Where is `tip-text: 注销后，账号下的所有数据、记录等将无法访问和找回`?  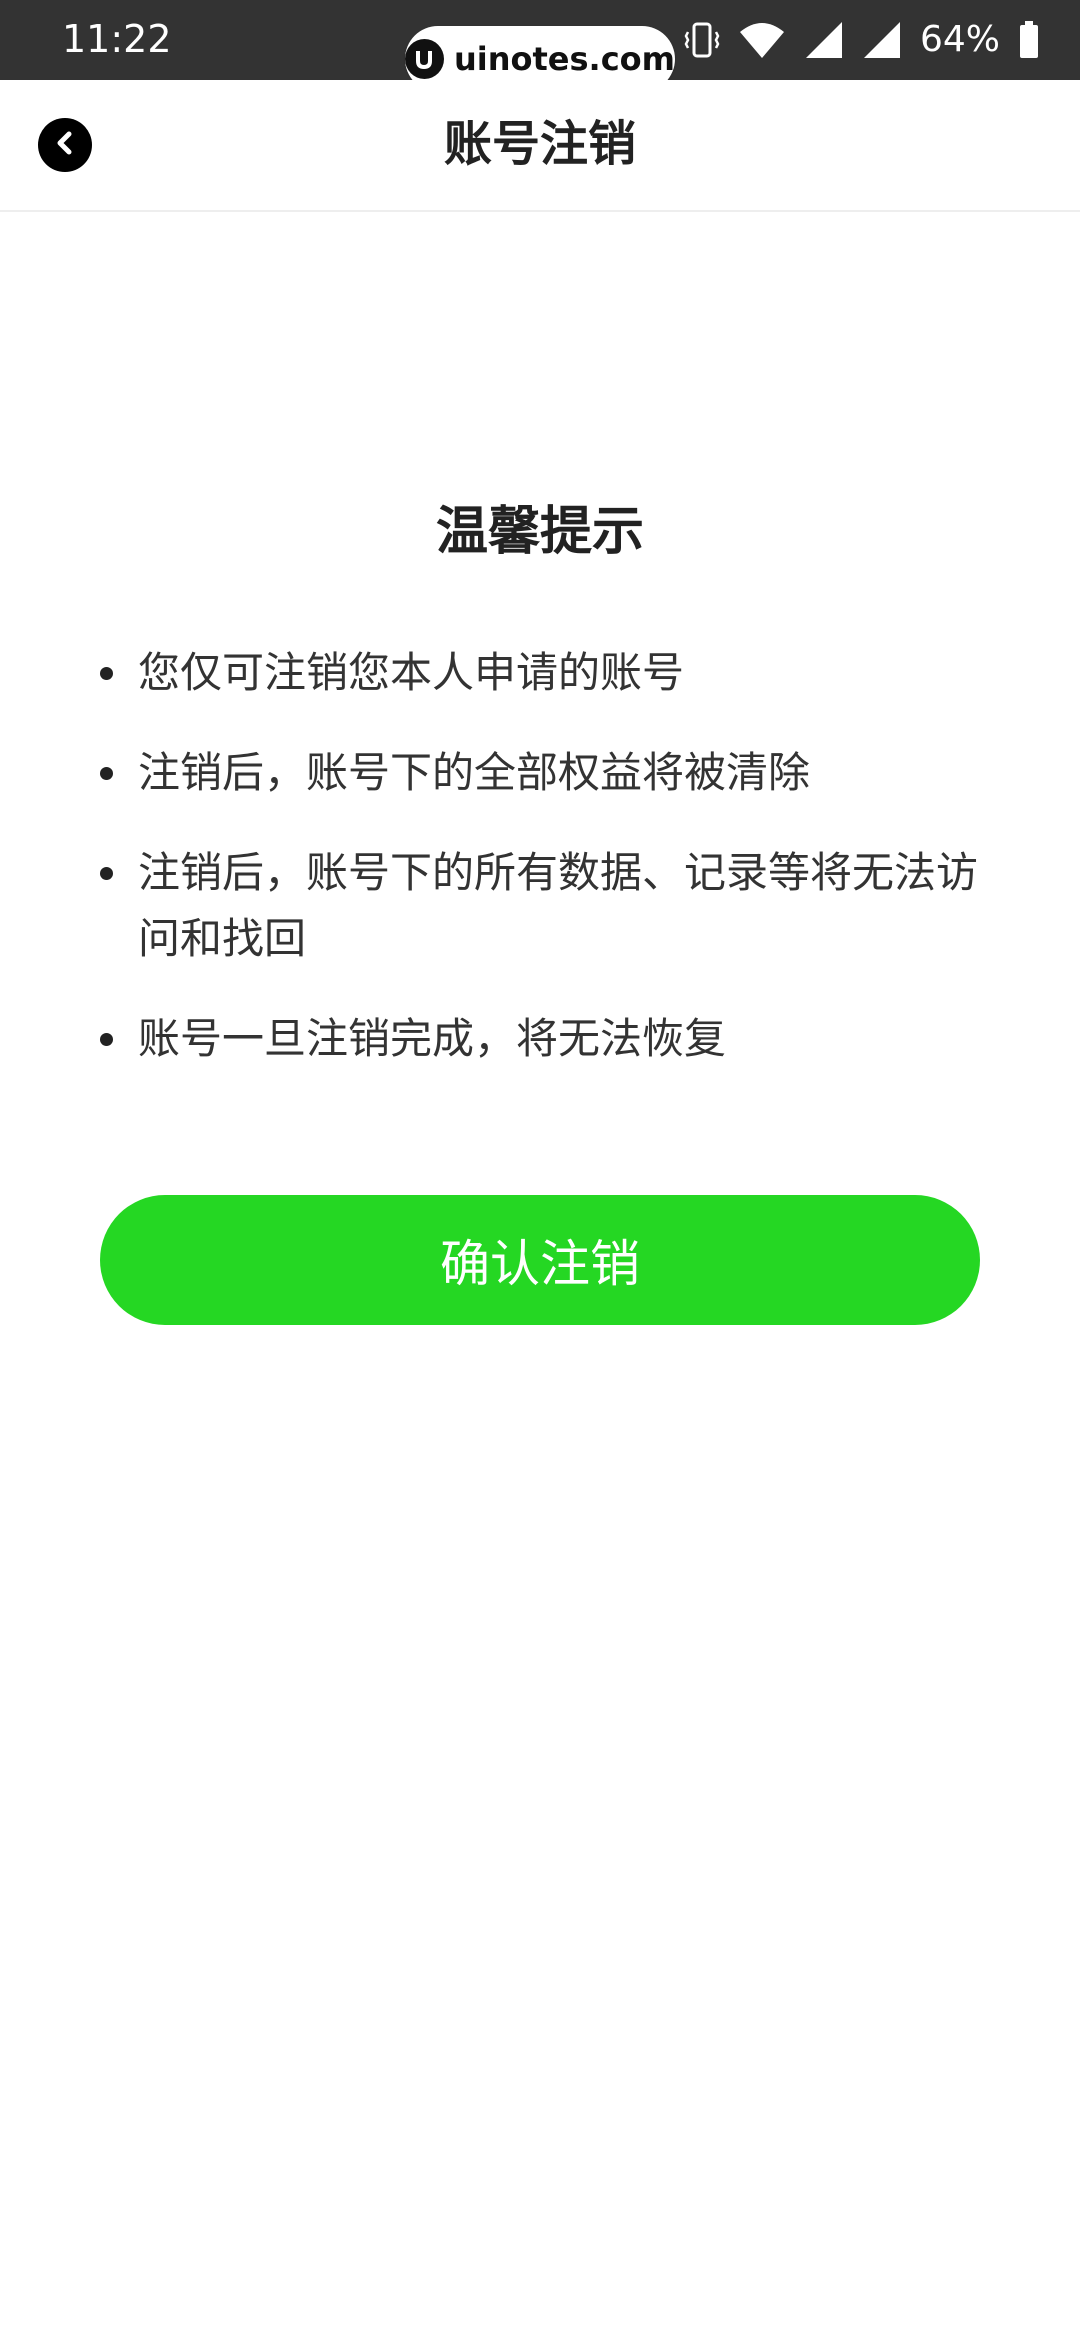
tip-text: 注销后，账号下的所有数据、记录等将无法访问和找回 is located at coordinates (558, 905).